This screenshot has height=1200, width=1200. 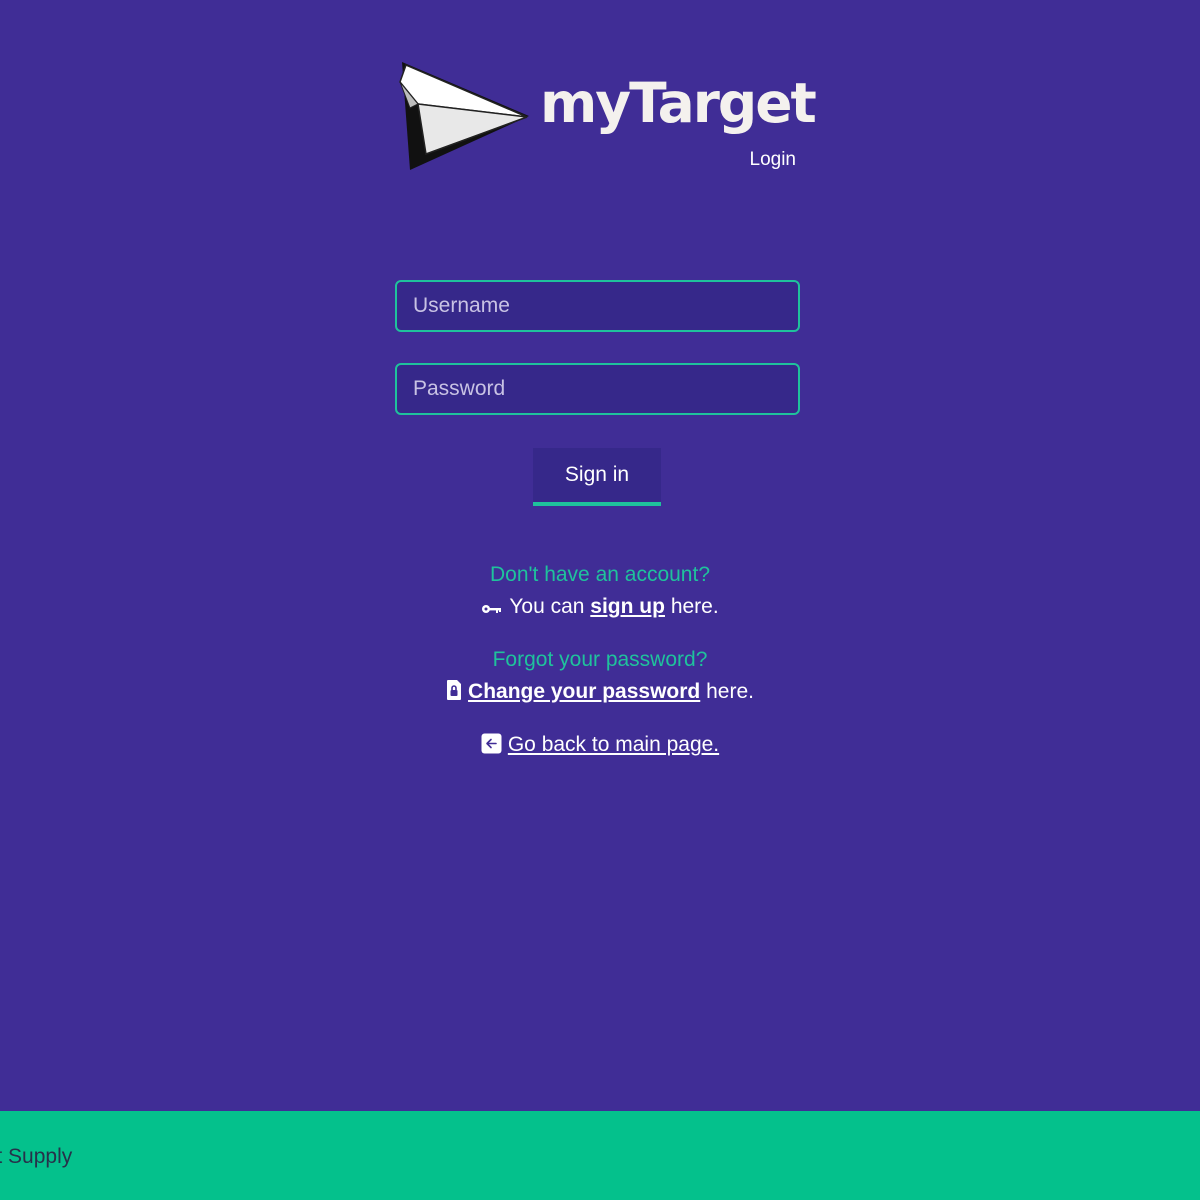 I want to click on arrow-left-icon, so click(x=491, y=743).